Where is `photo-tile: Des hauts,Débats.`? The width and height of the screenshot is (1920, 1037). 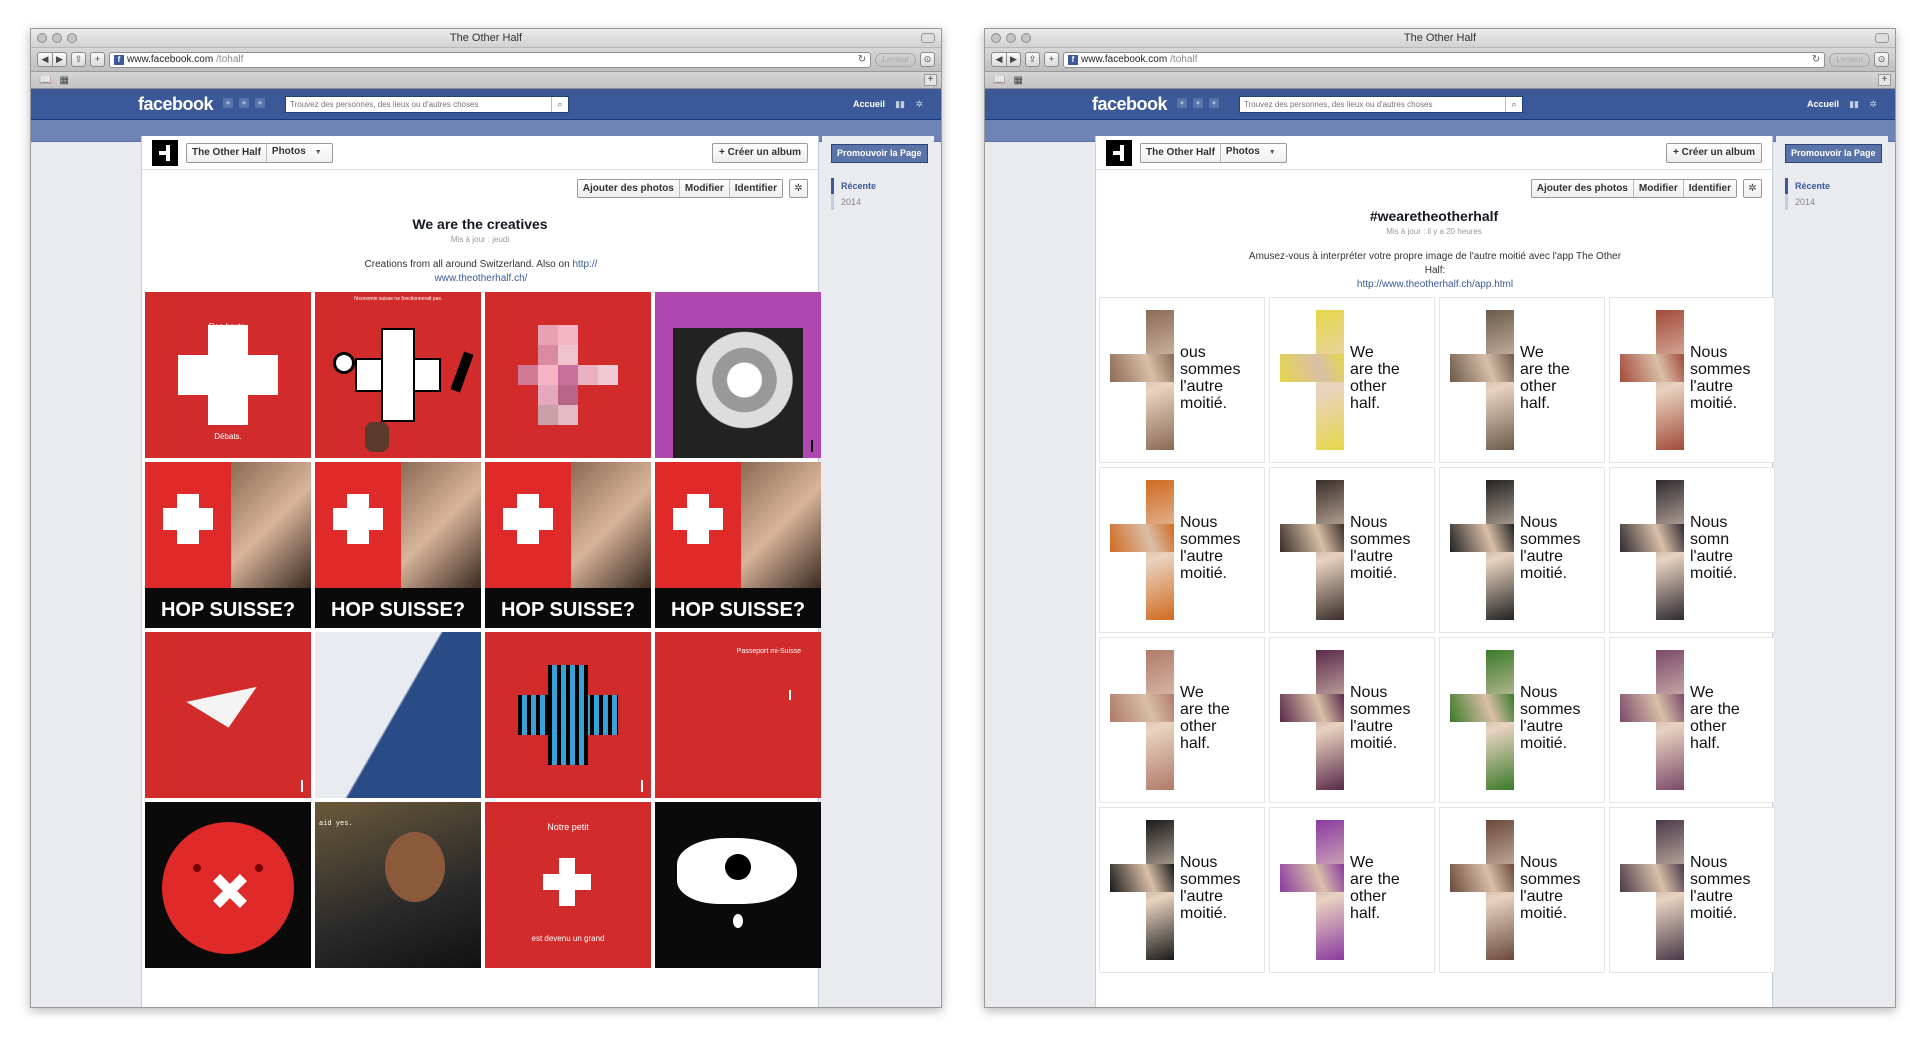
photo-tile: Des hauts,Débats. is located at coordinates (228, 375).